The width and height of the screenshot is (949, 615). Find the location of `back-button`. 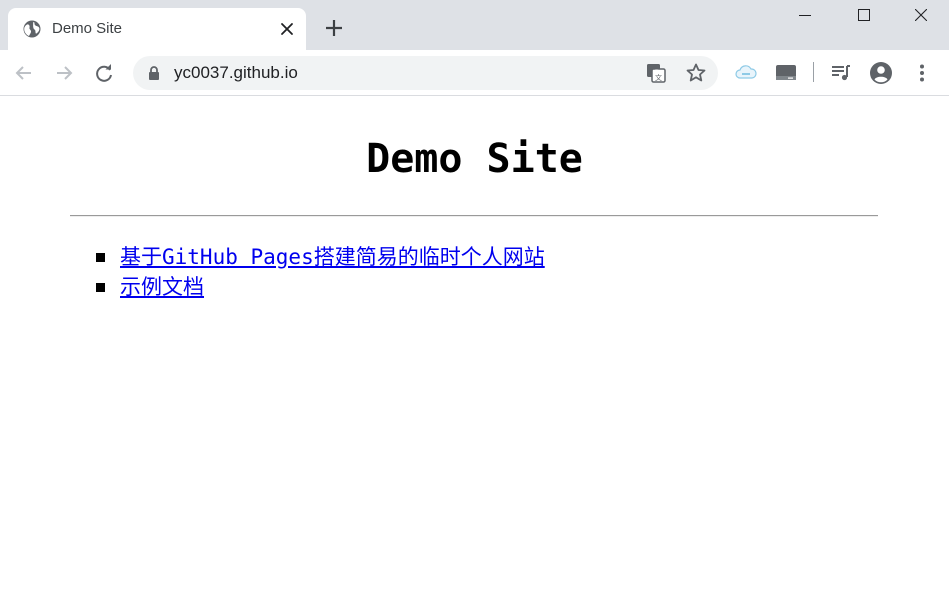

back-button is located at coordinates (24, 73).